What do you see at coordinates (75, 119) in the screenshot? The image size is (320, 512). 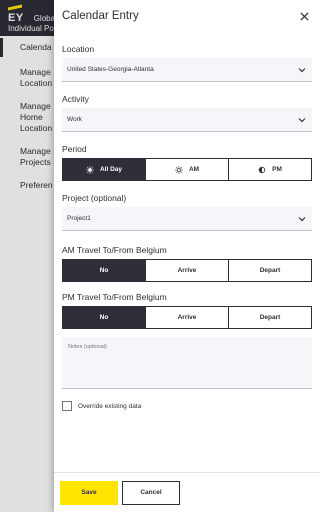 I see `activity-value: Work` at bounding box center [75, 119].